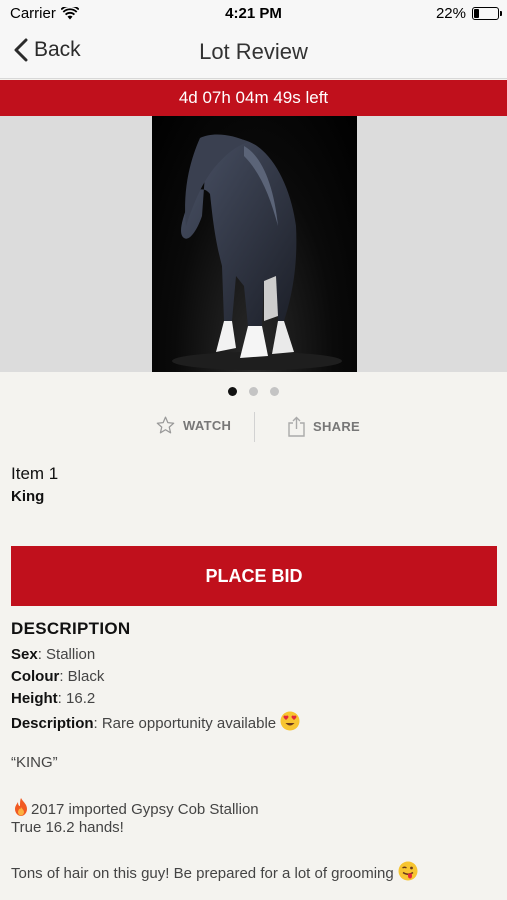  Describe the element at coordinates (468, 13) in the screenshot. I see `status-right: 22%` at that location.